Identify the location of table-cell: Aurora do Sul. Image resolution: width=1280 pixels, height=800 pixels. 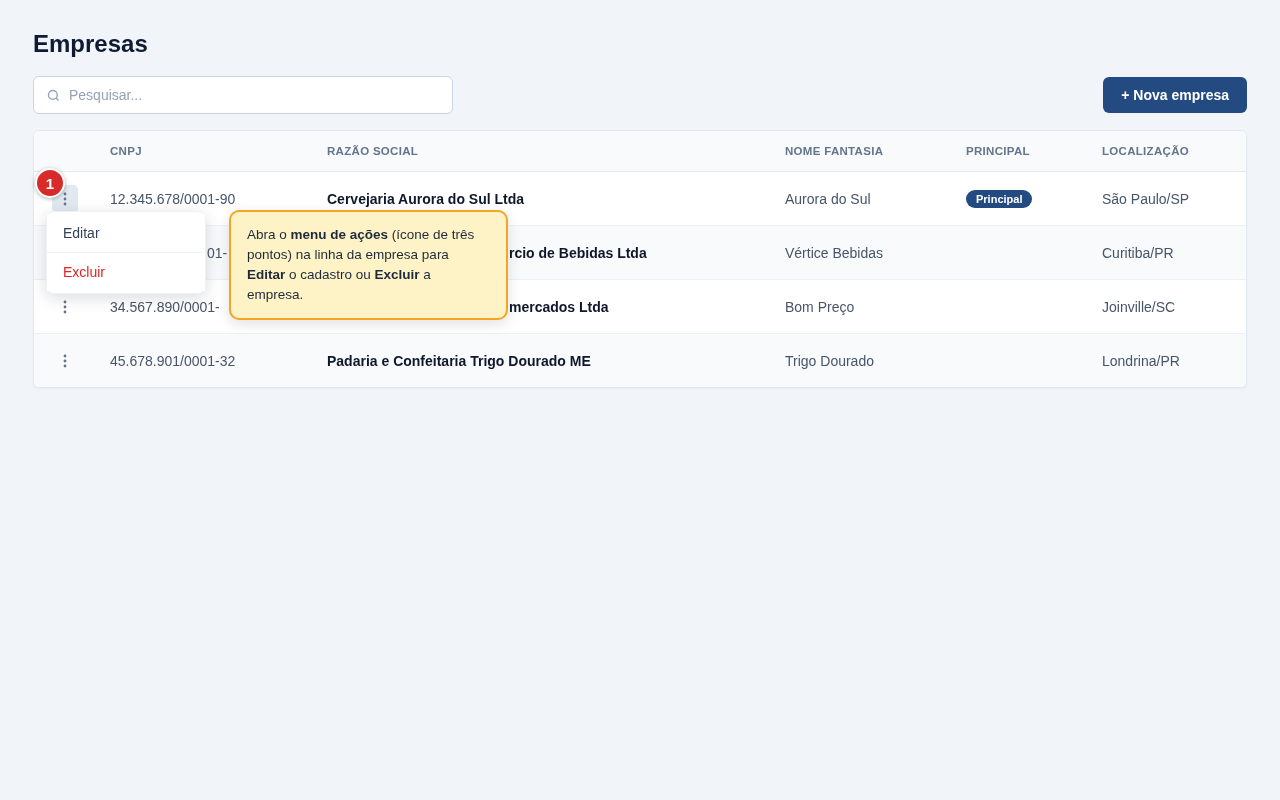
(828, 198).